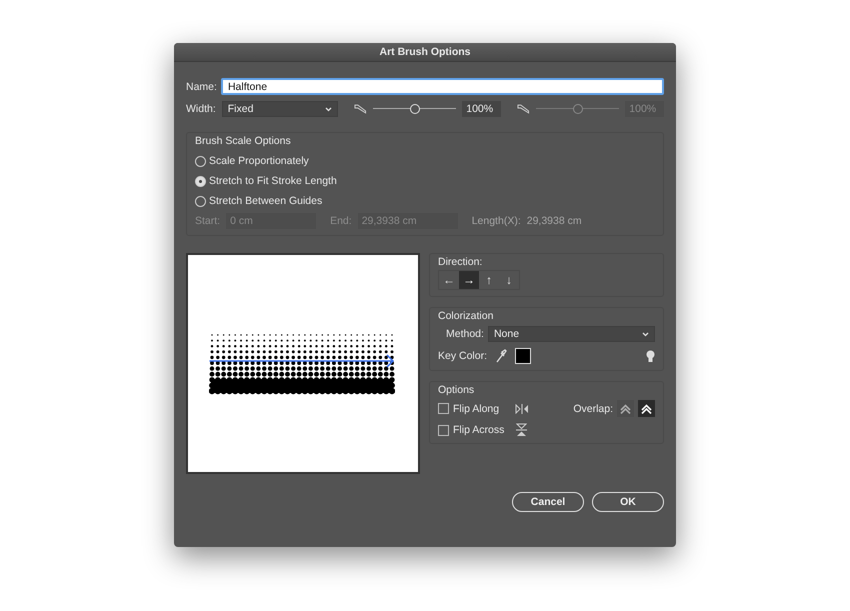 The image size is (850, 611). What do you see at coordinates (461, 262) in the screenshot?
I see `group-title: Direction:` at bounding box center [461, 262].